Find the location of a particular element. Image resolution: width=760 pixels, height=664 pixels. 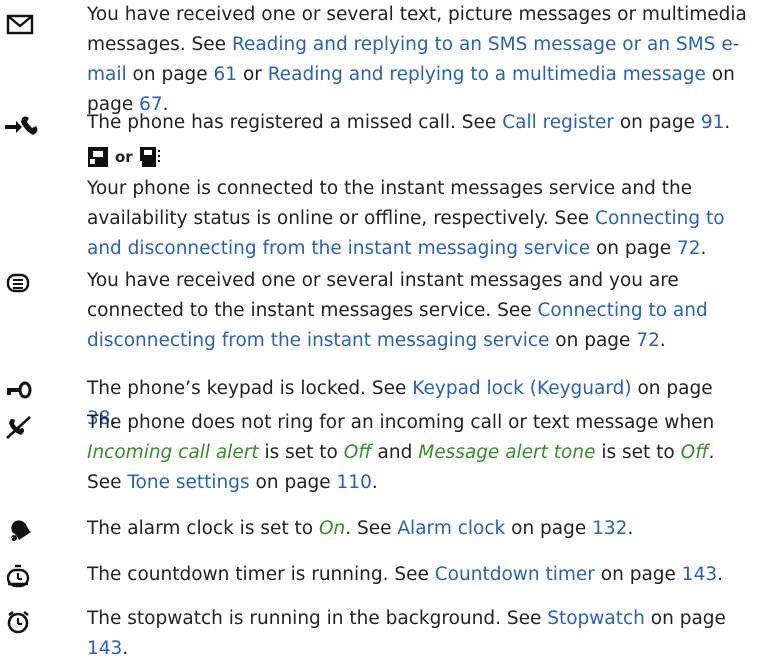

im-online-icon is located at coordinates (98, 157).